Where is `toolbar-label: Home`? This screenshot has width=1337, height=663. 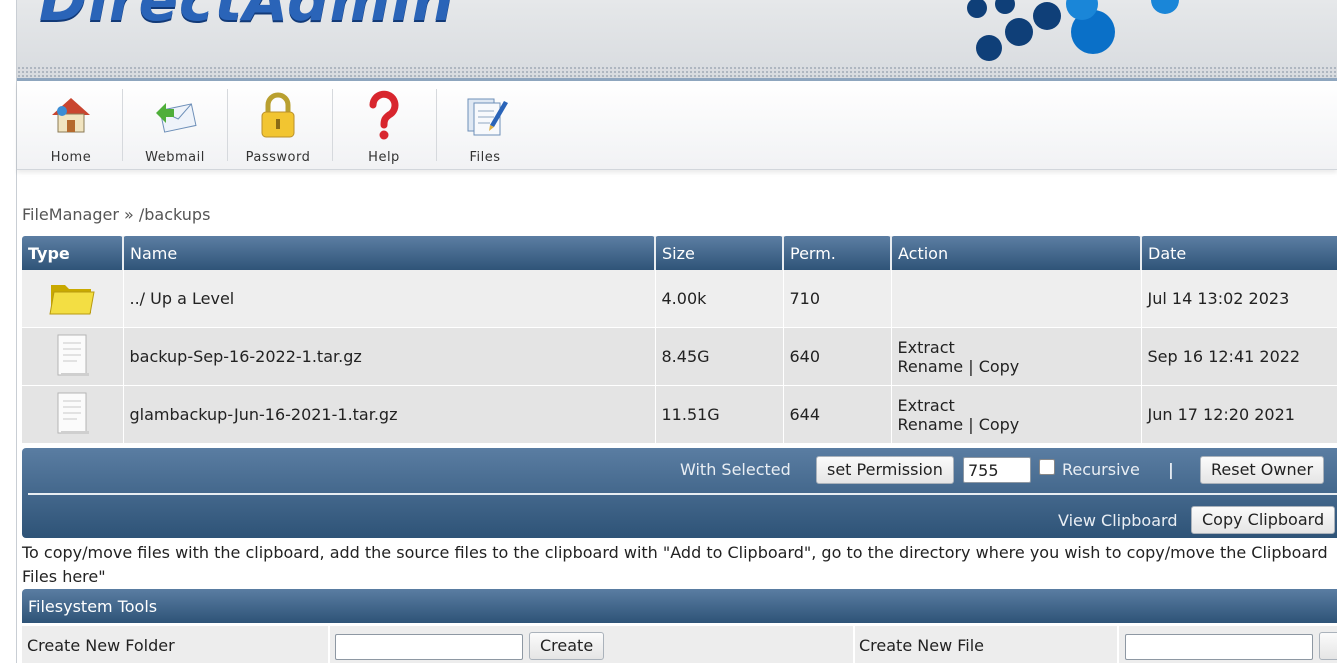
toolbar-label: Home is located at coordinates (71, 157).